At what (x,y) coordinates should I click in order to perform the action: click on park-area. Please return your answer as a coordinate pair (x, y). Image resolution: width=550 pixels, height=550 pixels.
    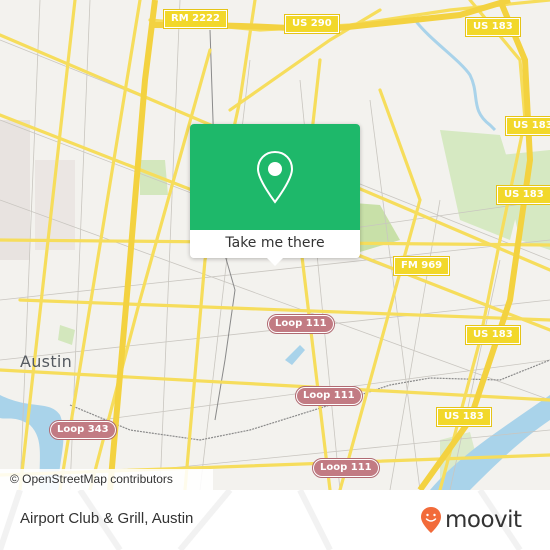
    Looking at the image, I should click on (66, 335).